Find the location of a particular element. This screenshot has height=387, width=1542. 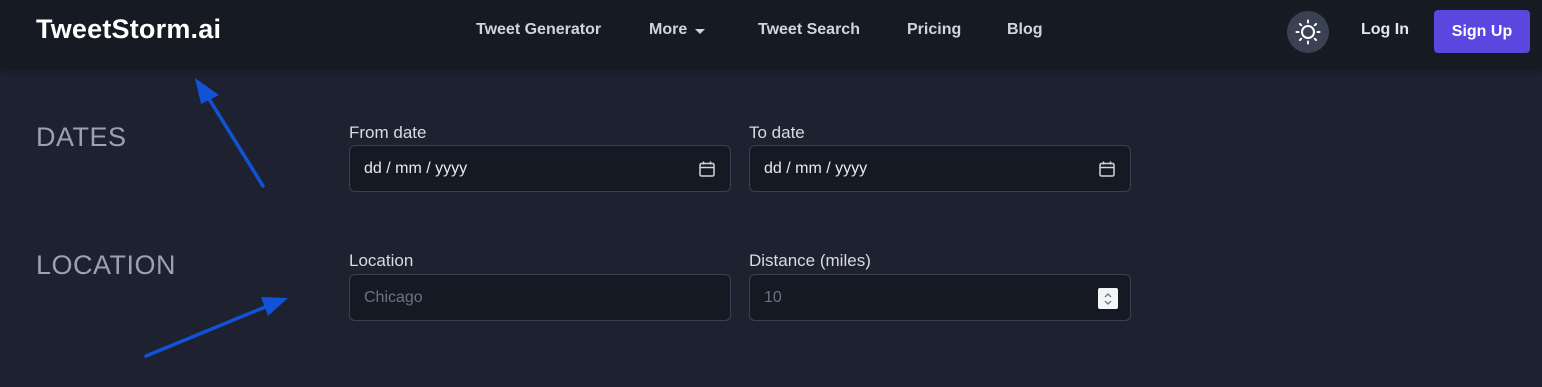

dates-section-title: DATES is located at coordinates (81, 137).